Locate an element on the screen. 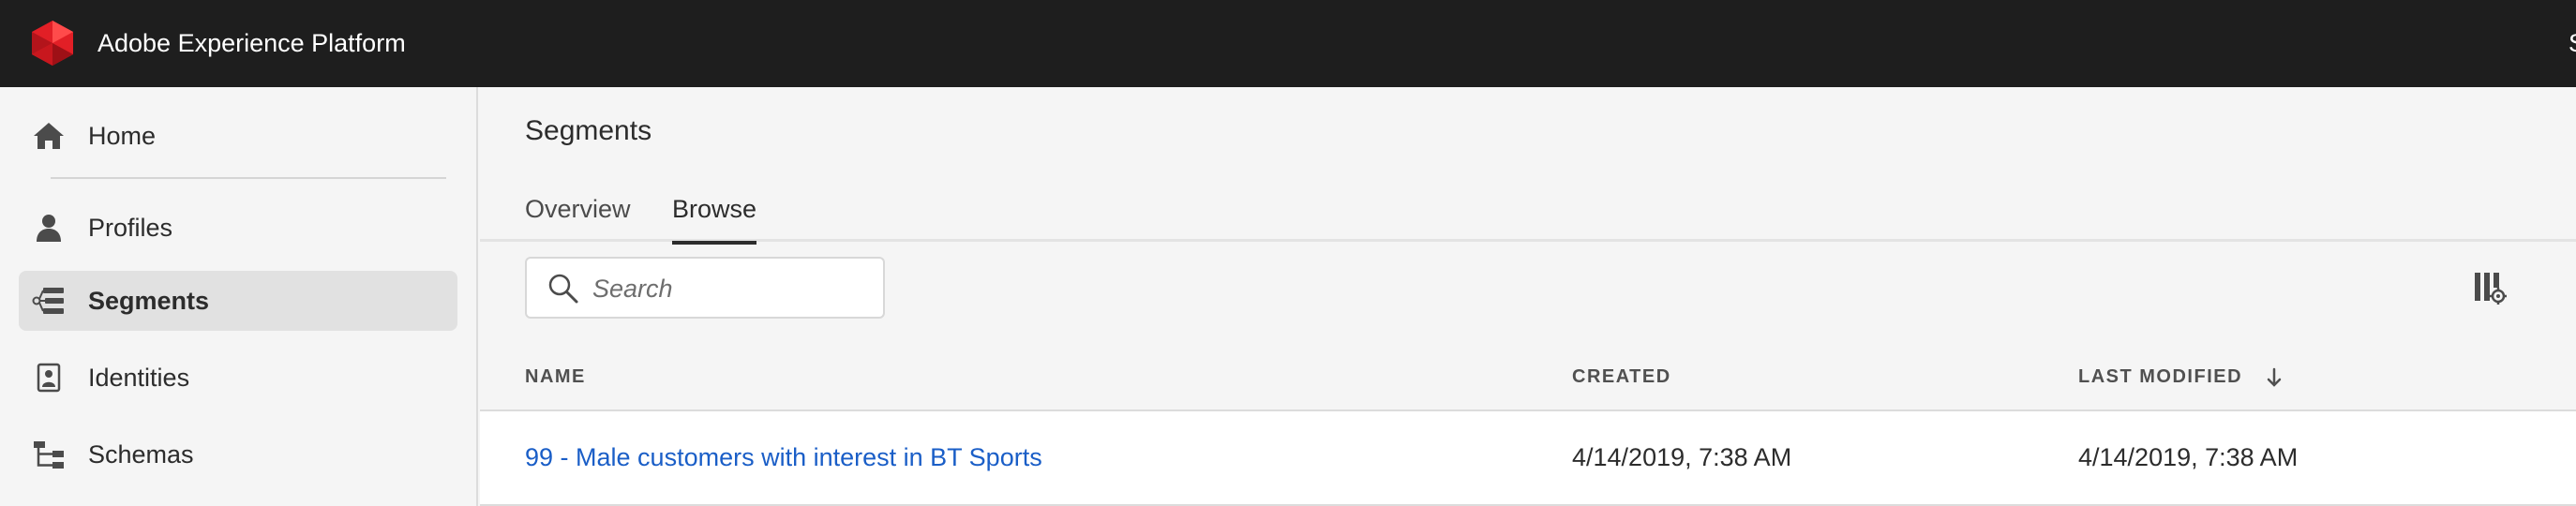  schema-tree-icon is located at coordinates (49, 455).